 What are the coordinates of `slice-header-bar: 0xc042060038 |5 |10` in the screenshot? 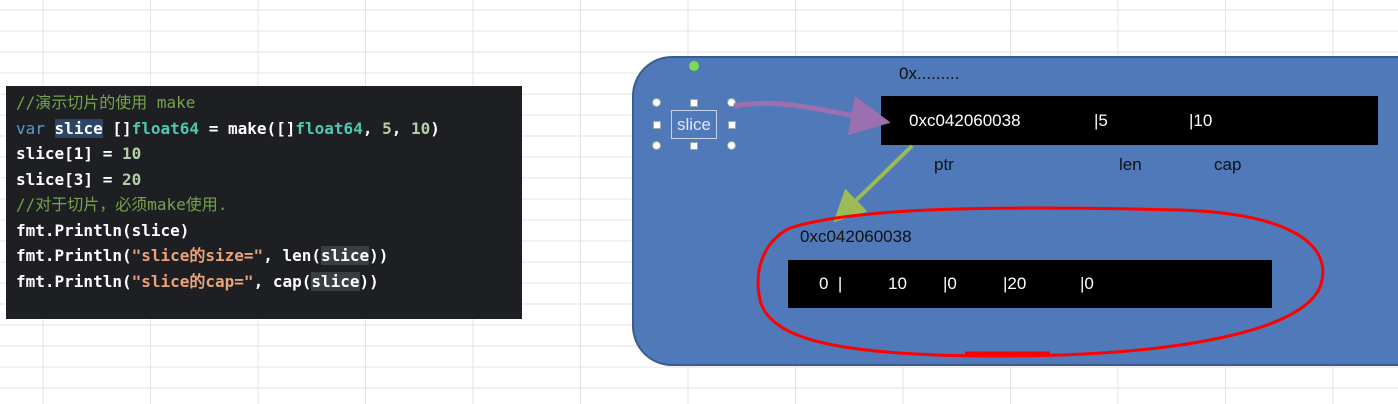 It's located at (1129, 120).